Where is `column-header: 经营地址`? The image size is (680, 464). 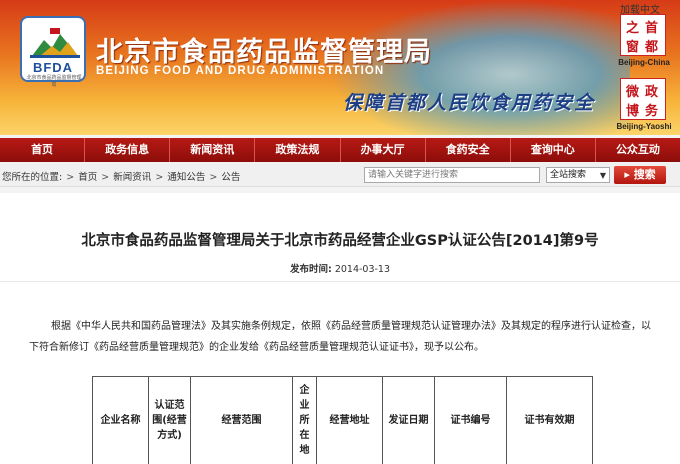
column-header: 经营地址 is located at coordinates (349, 420).